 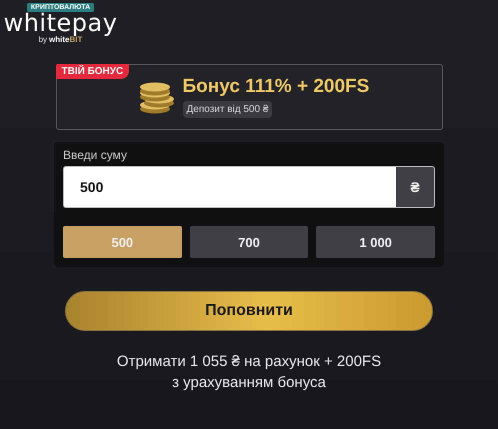 What do you see at coordinates (249, 242) in the screenshot?
I see `preset-button: 700` at bounding box center [249, 242].